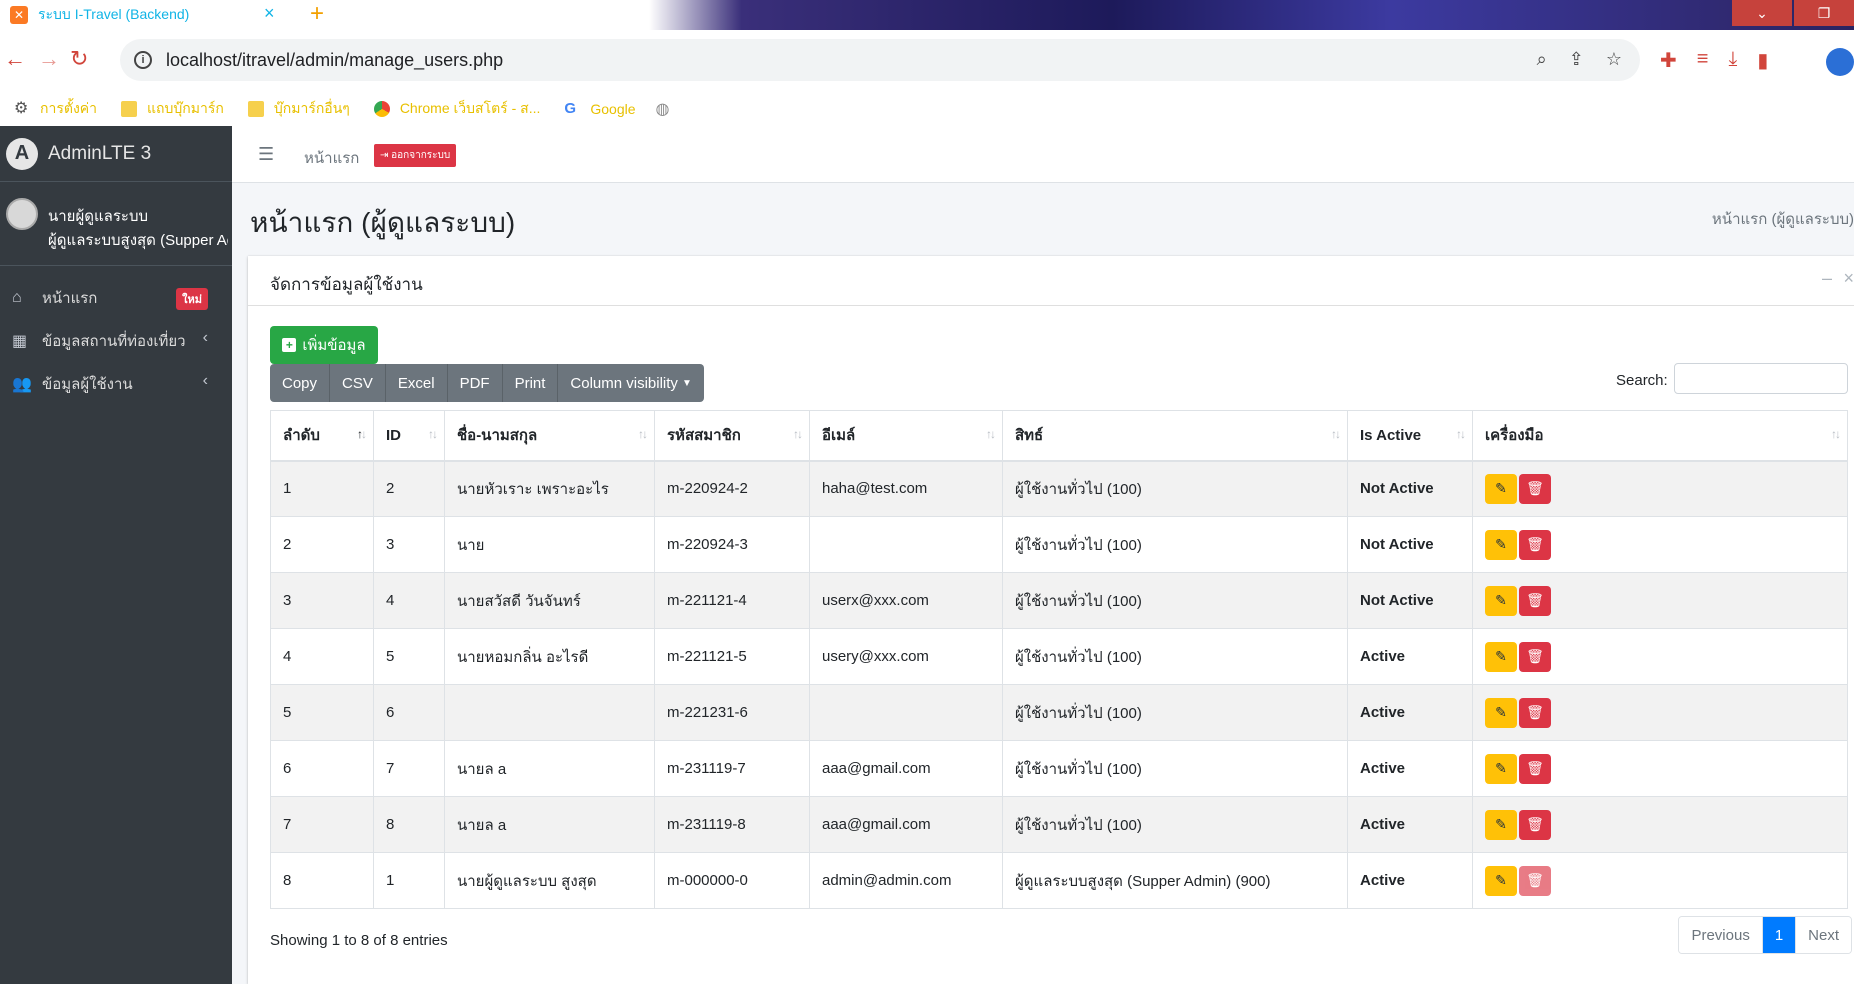  Describe the element at coordinates (300, 383) in the screenshot. I see `copy-button: Copy` at that location.